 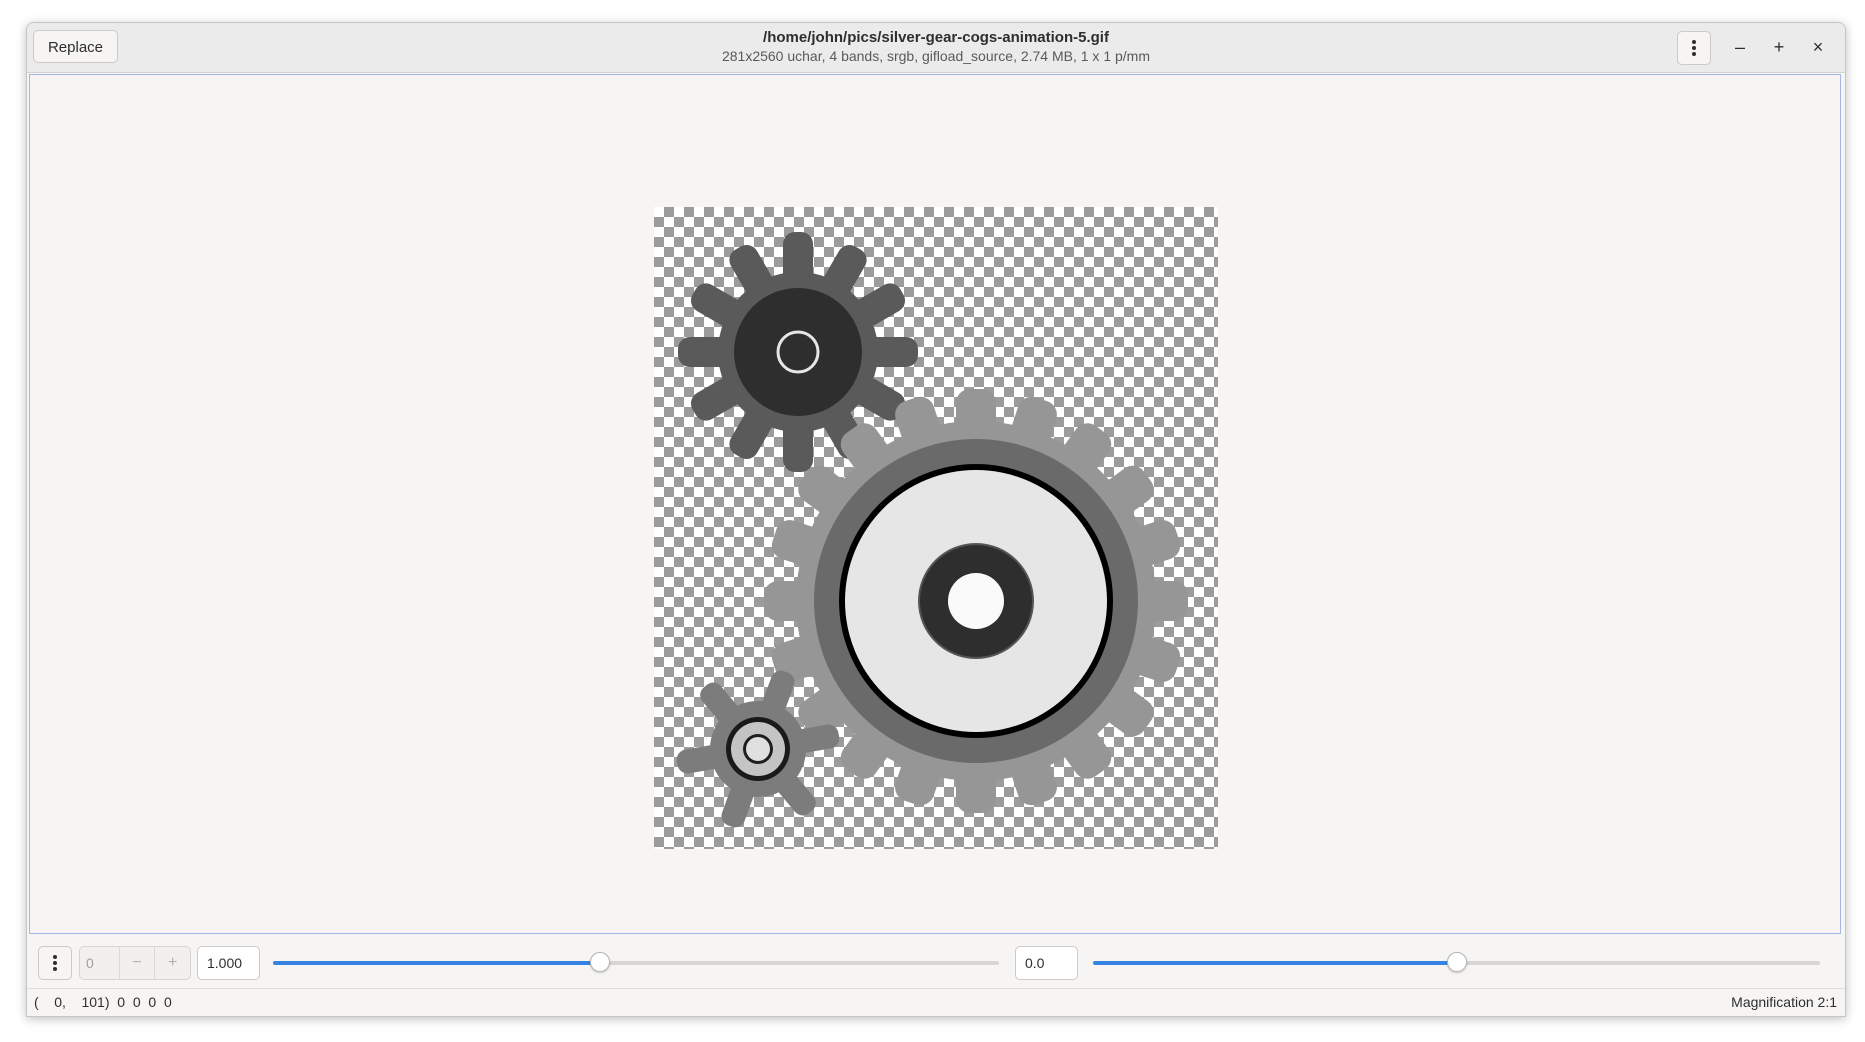 I want to click on scale-field: 1.000, so click(x=228, y=963).